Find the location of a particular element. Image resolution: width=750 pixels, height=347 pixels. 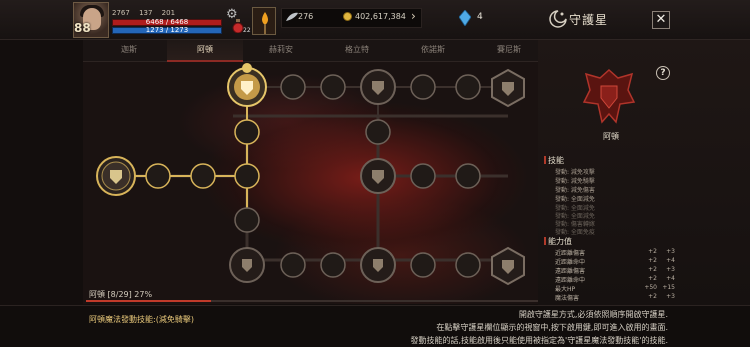

tab-1: 阿頓 is located at coordinates (205, 51).